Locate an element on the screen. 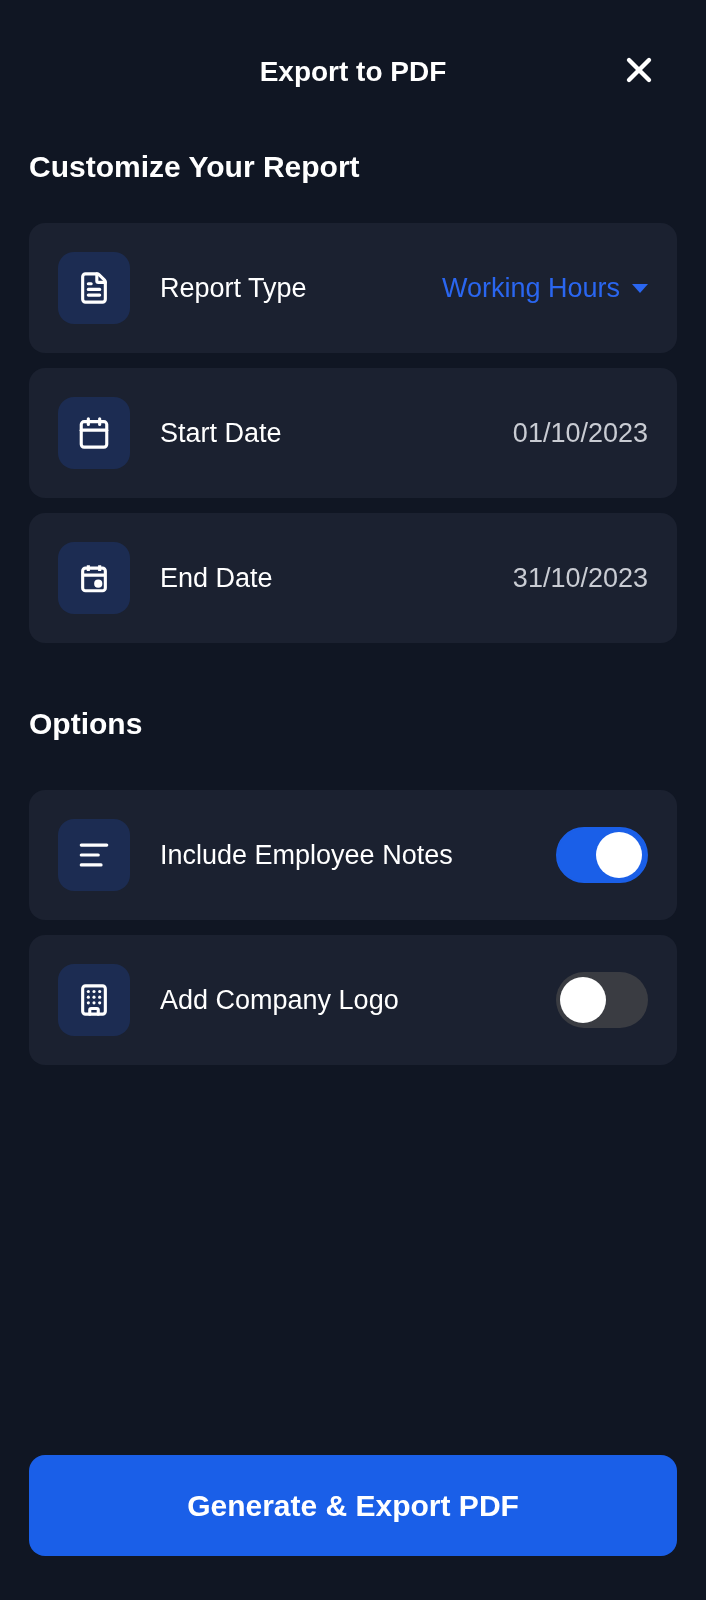  date-row: Start Date 01/10/2023 is located at coordinates (353, 433).